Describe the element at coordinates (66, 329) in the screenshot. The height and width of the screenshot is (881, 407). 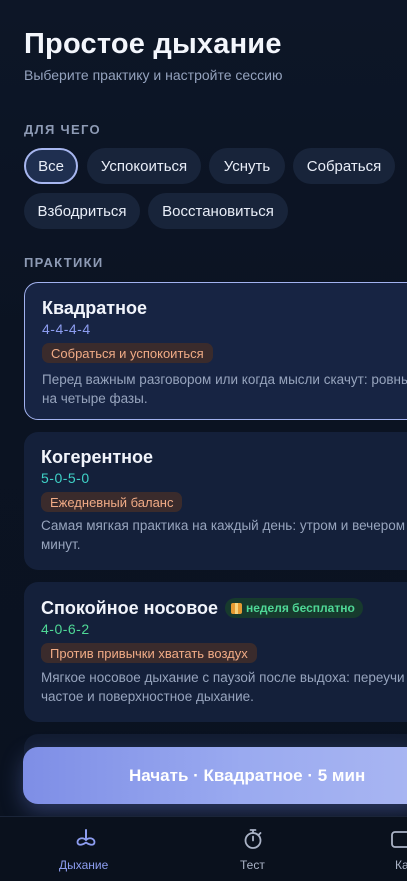
I see `practice-pattern: 4-4-4-4` at that location.